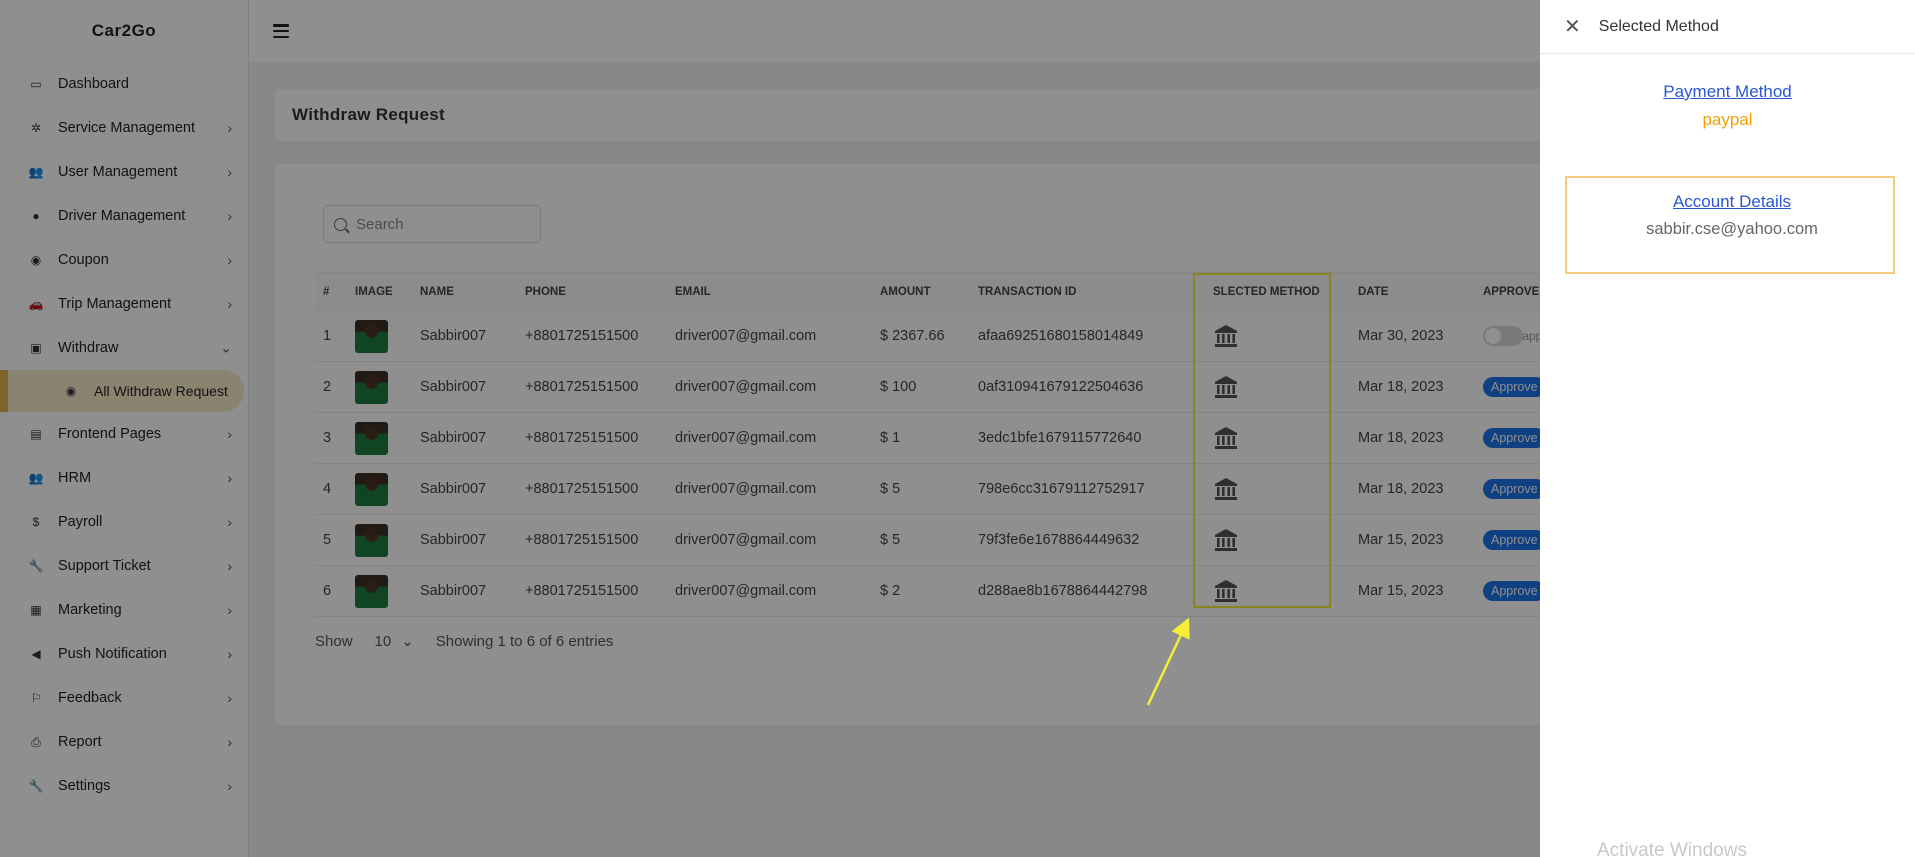 The image size is (1915, 857). Describe the element at coordinates (1572, 27) in the screenshot. I see `close-icon: ✕` at that location.